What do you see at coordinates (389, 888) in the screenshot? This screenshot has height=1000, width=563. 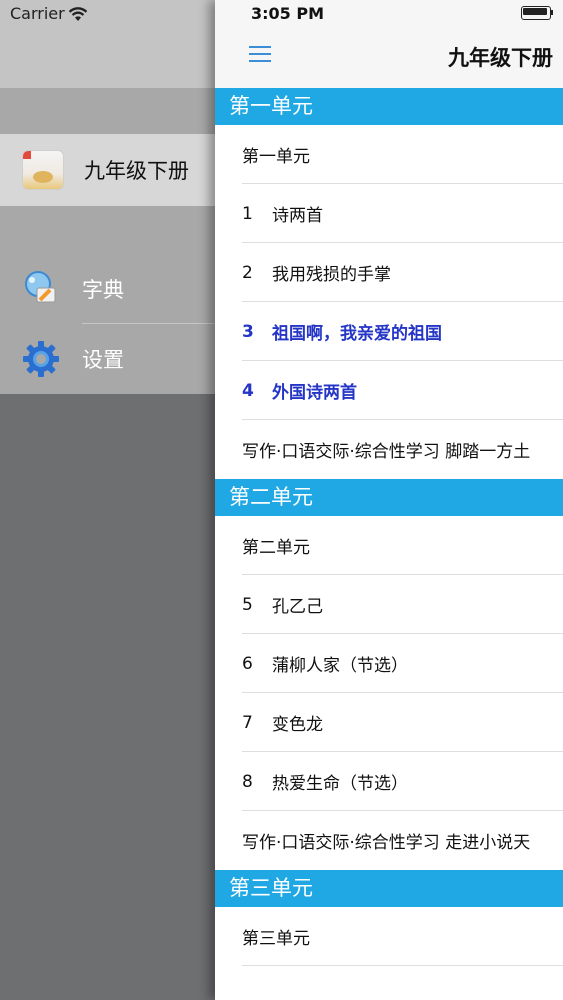 I see `section-header: 第三单元` at bounding box center [389, 888].